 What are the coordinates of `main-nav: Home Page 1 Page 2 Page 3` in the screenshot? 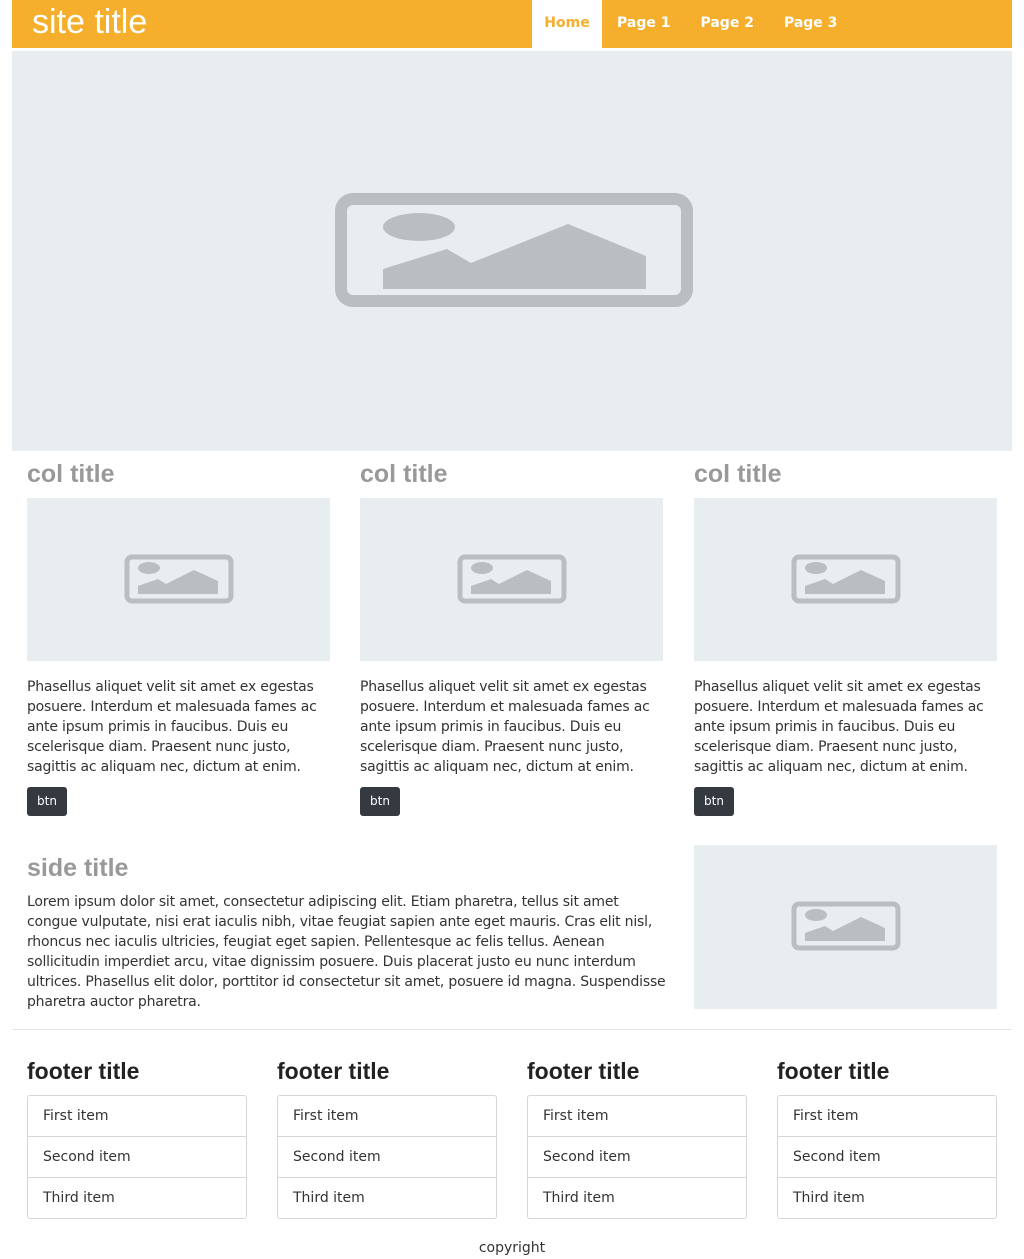 It's located at (692, 24).